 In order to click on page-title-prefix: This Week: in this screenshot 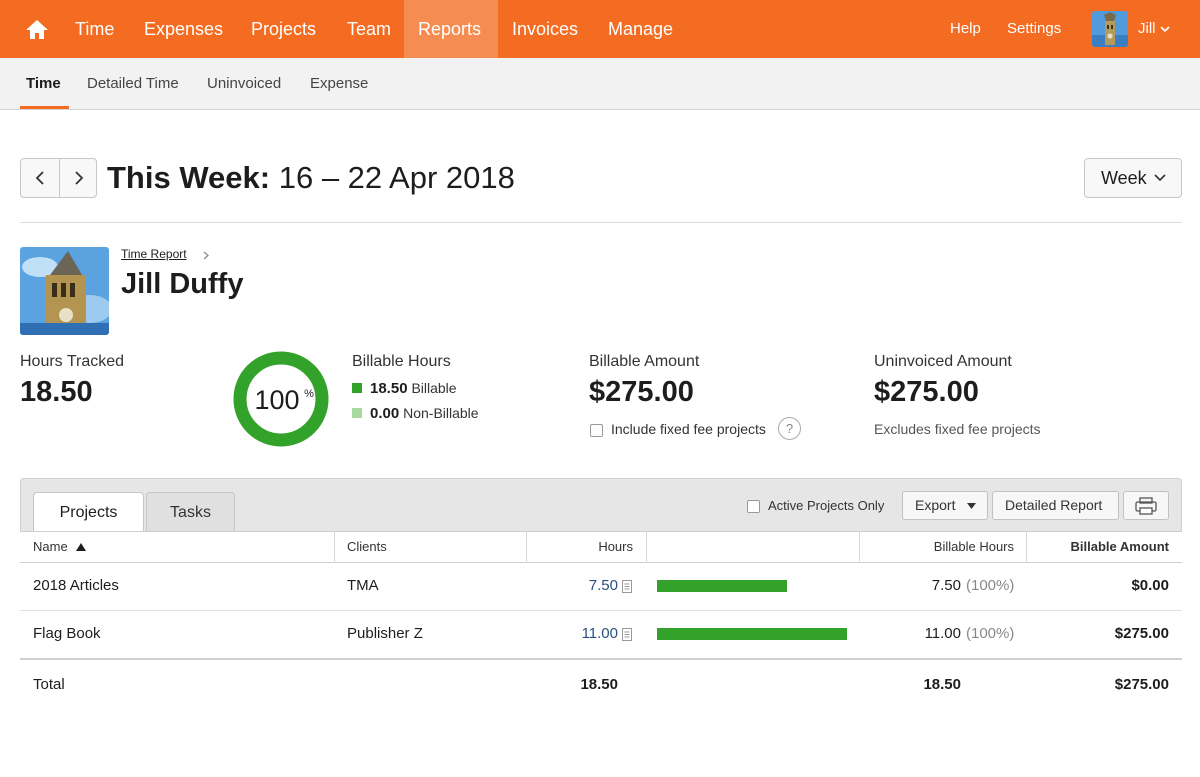, I will do `click(189, 177)`.